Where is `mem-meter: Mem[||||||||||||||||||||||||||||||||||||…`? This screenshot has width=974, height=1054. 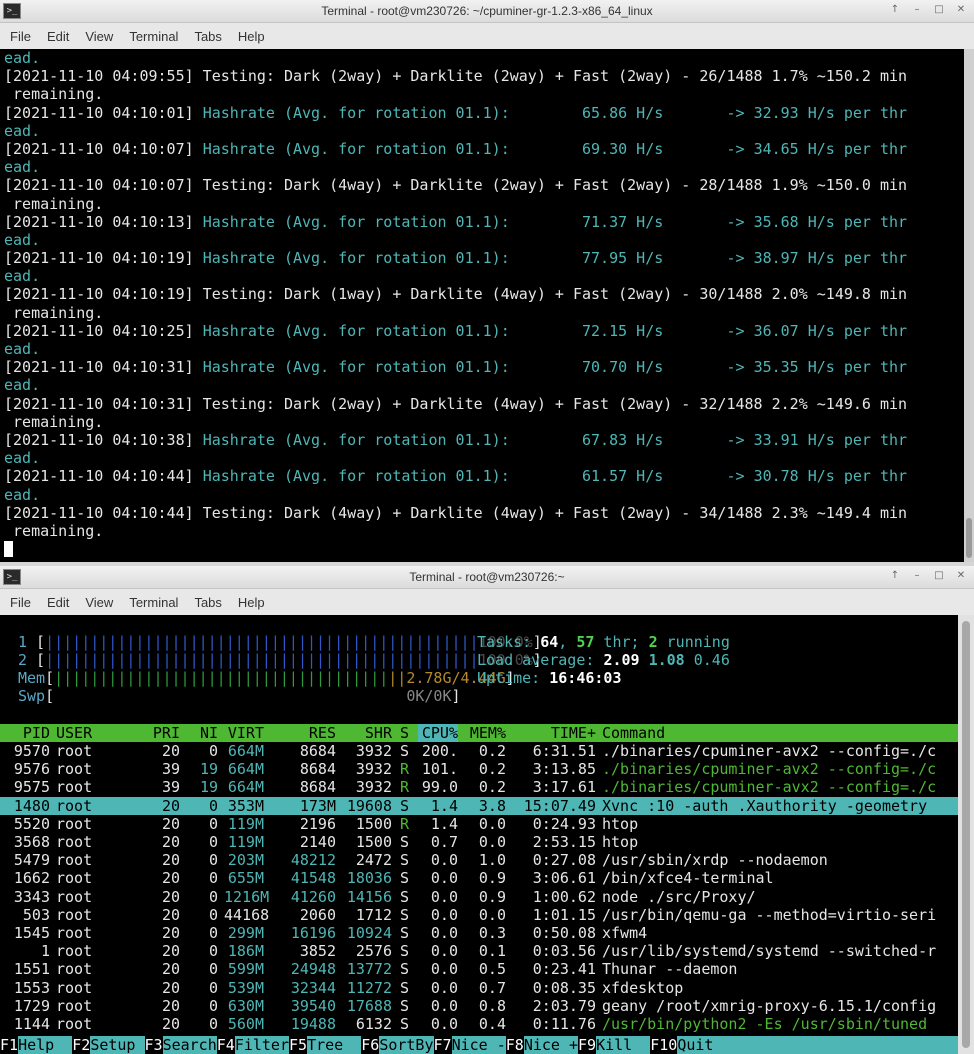
mem-meter: Mem[||||||||||||||||||||||||||||||||||||… is located at coordinates (266, 678).